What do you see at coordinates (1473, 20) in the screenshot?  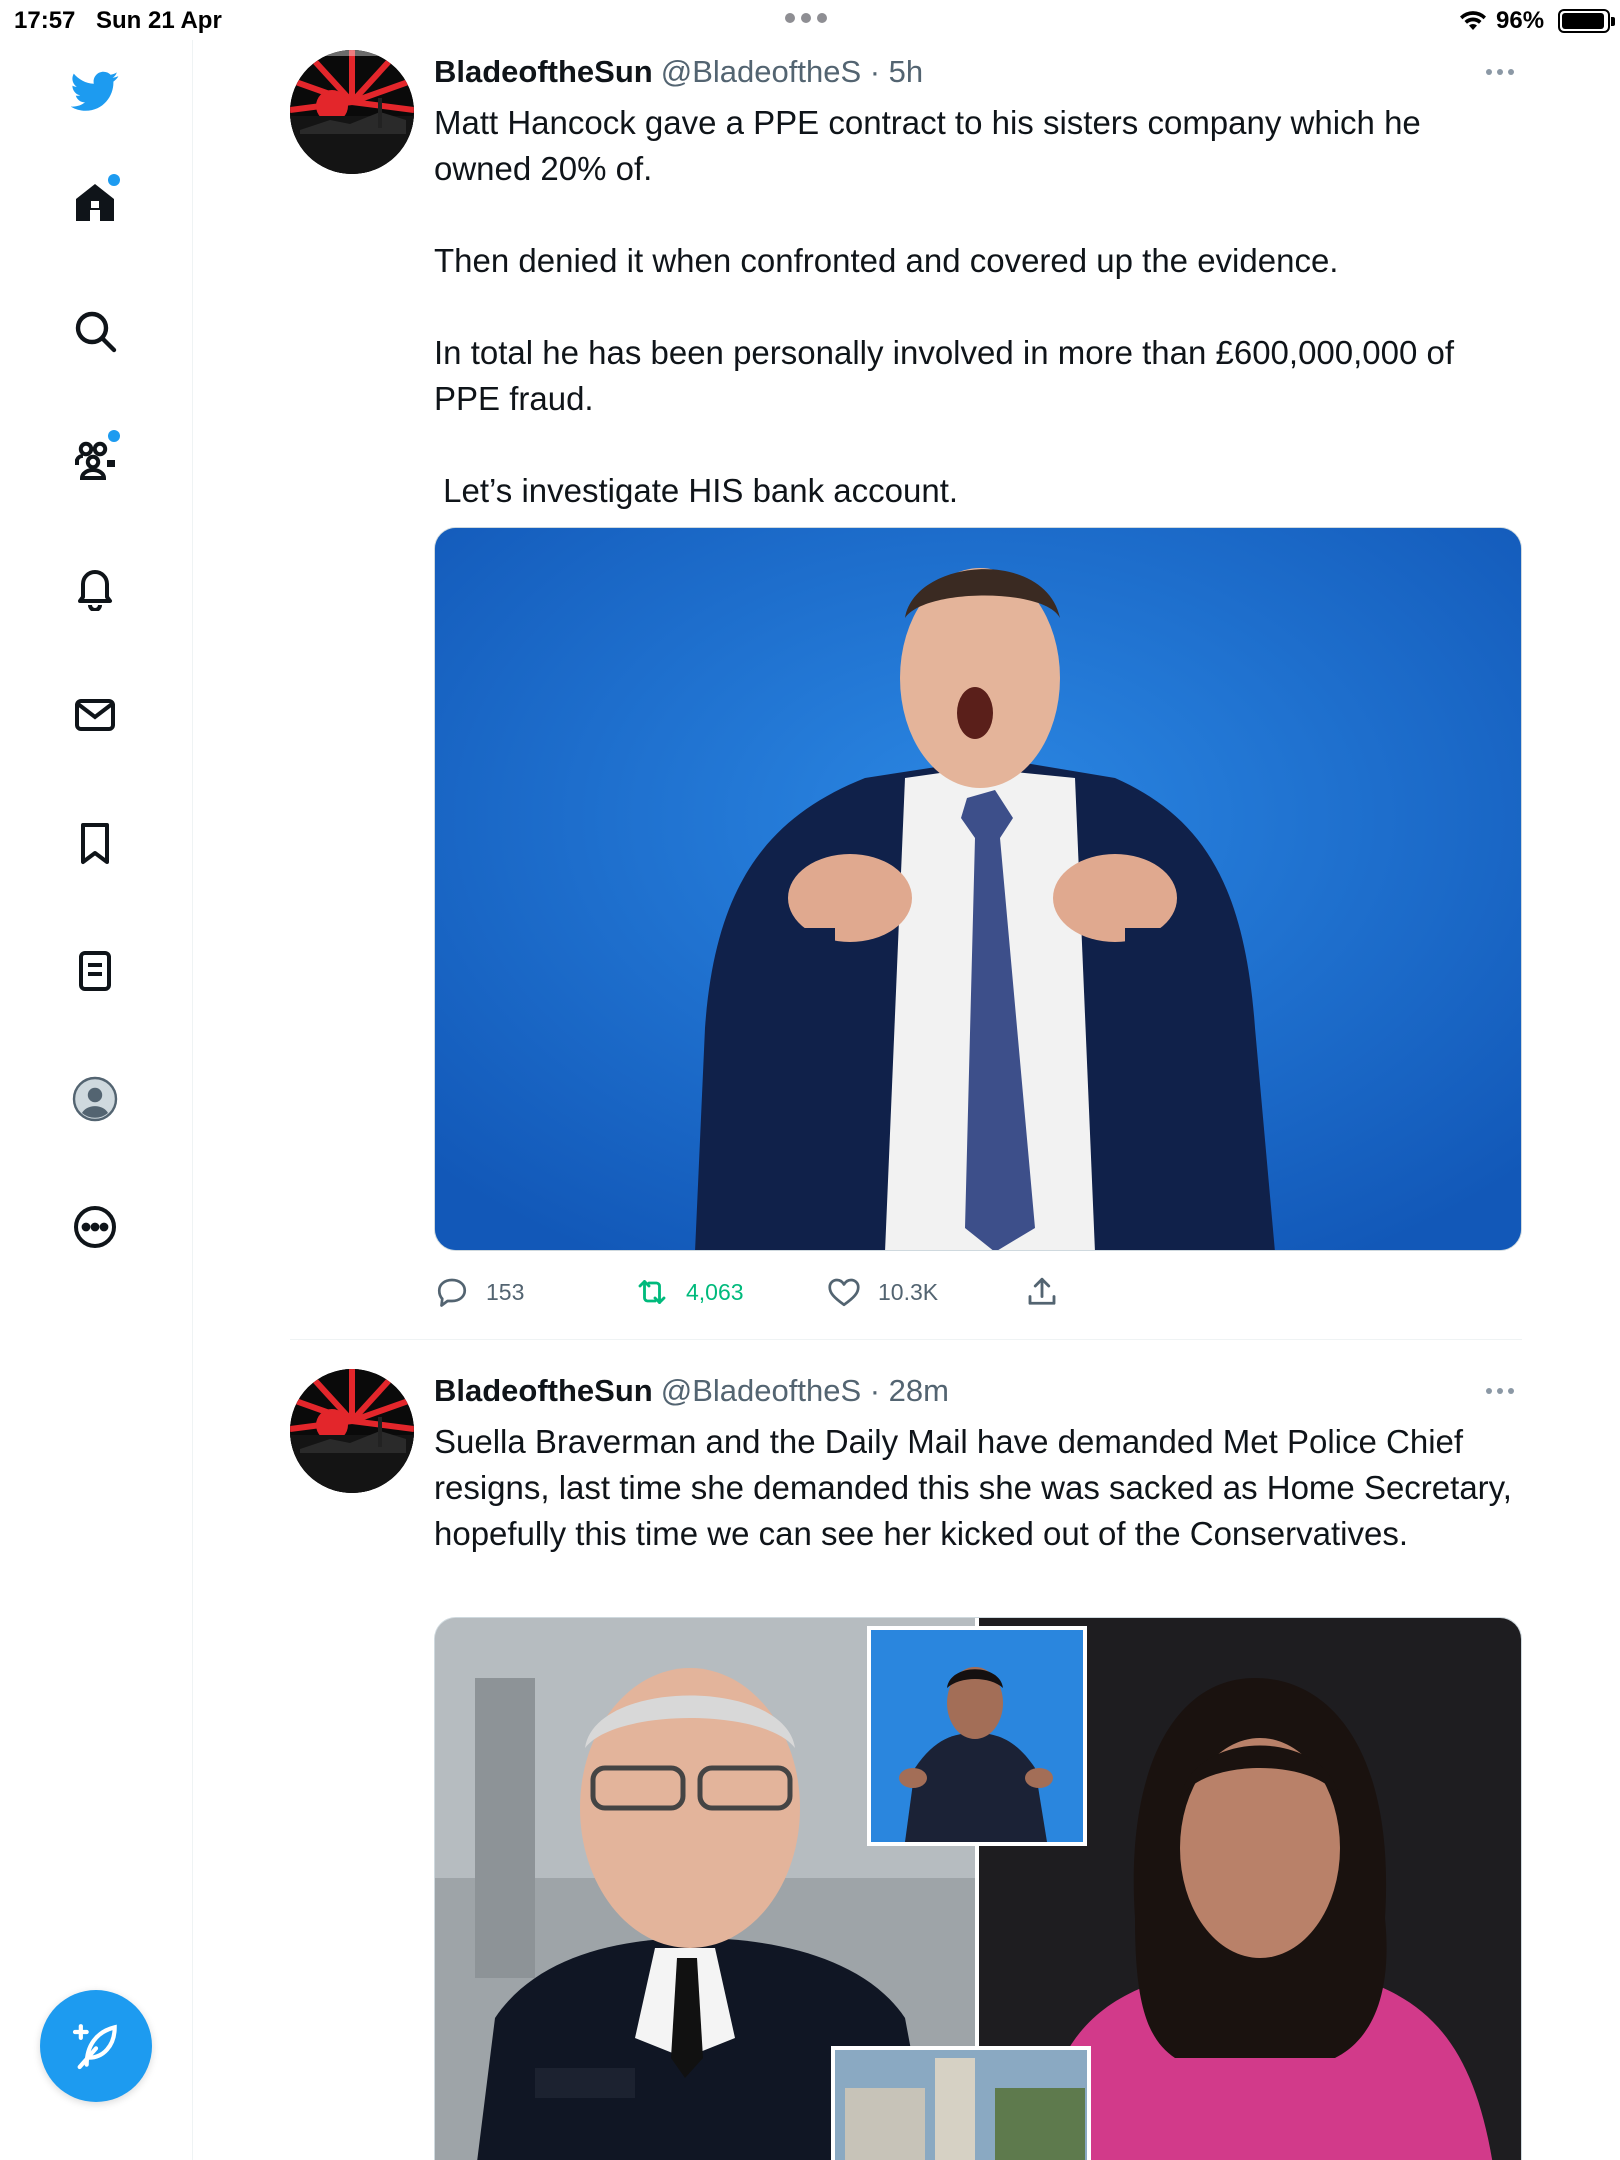 I see `wifi-icon` at bounding box center [1473, 20].